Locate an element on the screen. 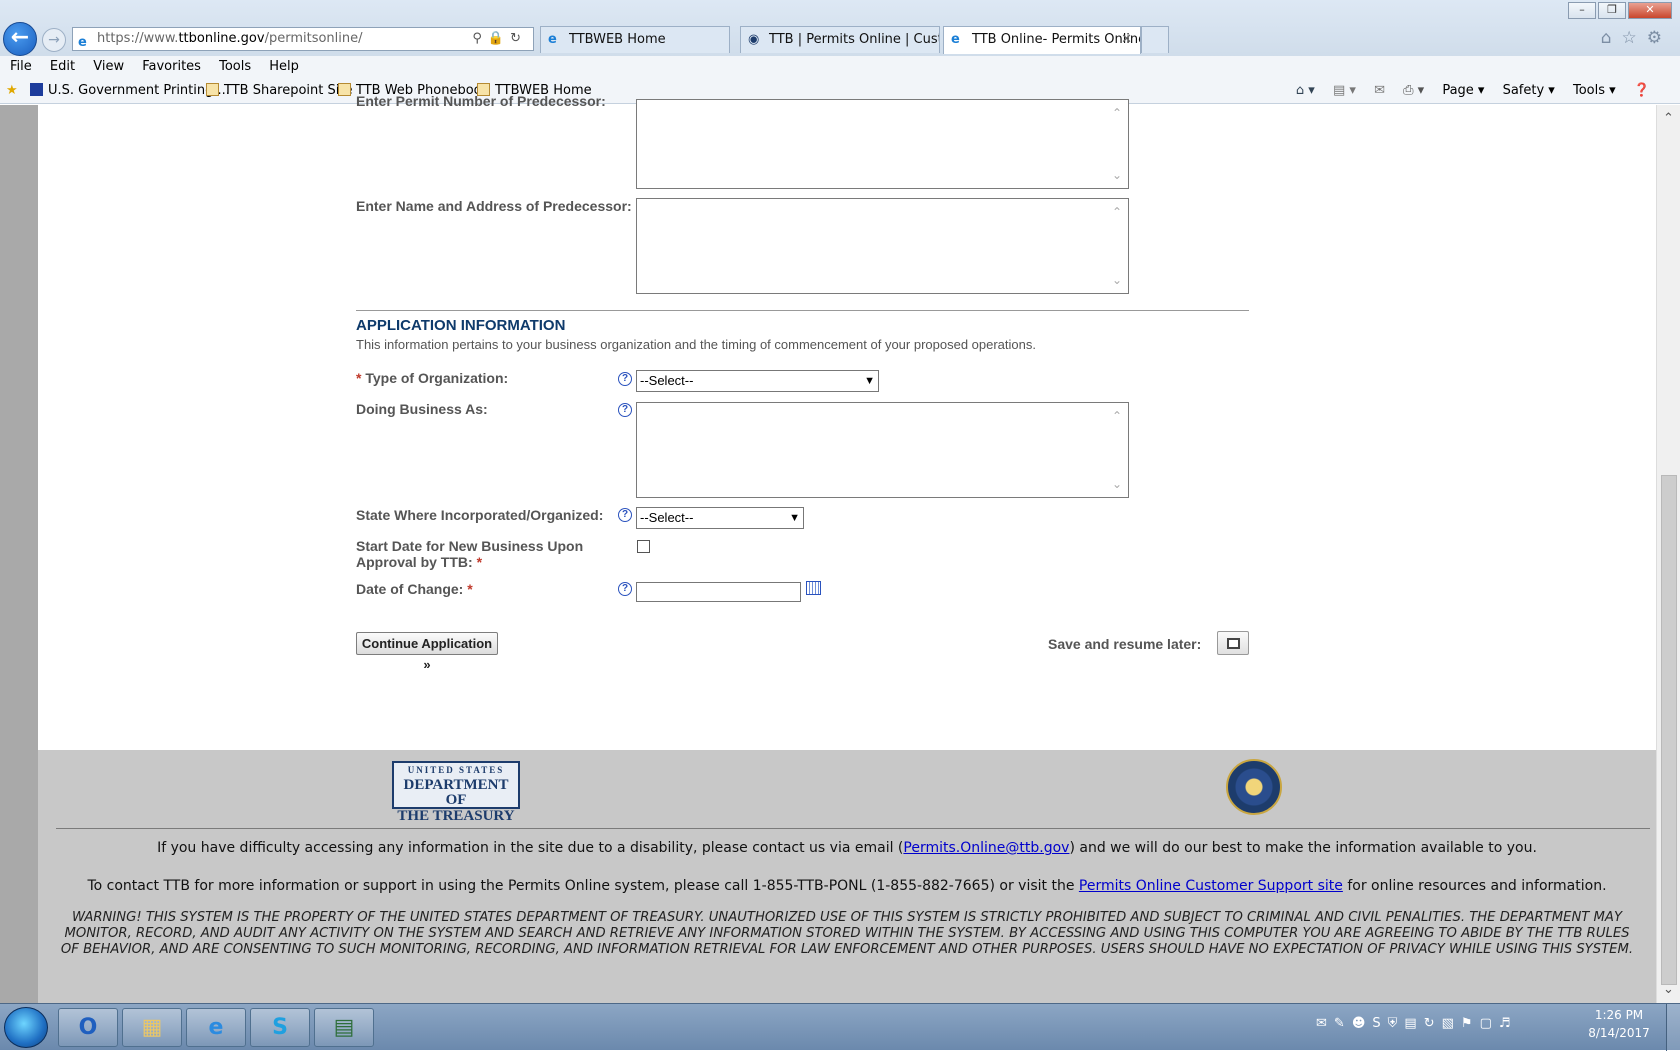 The width and height of the screenshot is (1680, 1051). continue-application-button: Continue Application » is located at coordinates (427, 652).